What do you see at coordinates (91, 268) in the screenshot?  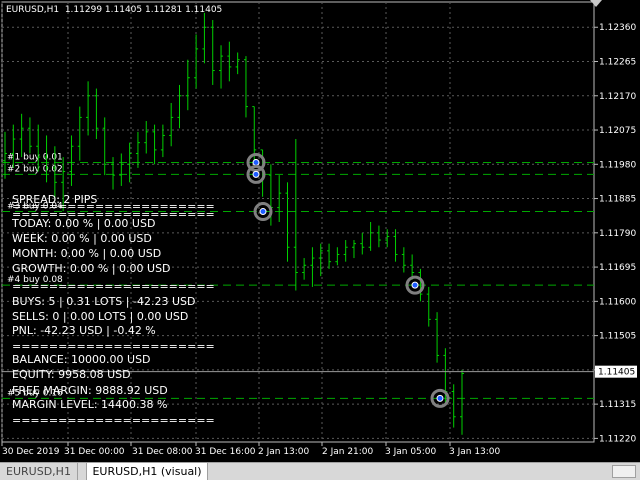 I see `stats-line: GROWTH: 0.00 % | 0.00 USD` at bounding box center [91, 268].